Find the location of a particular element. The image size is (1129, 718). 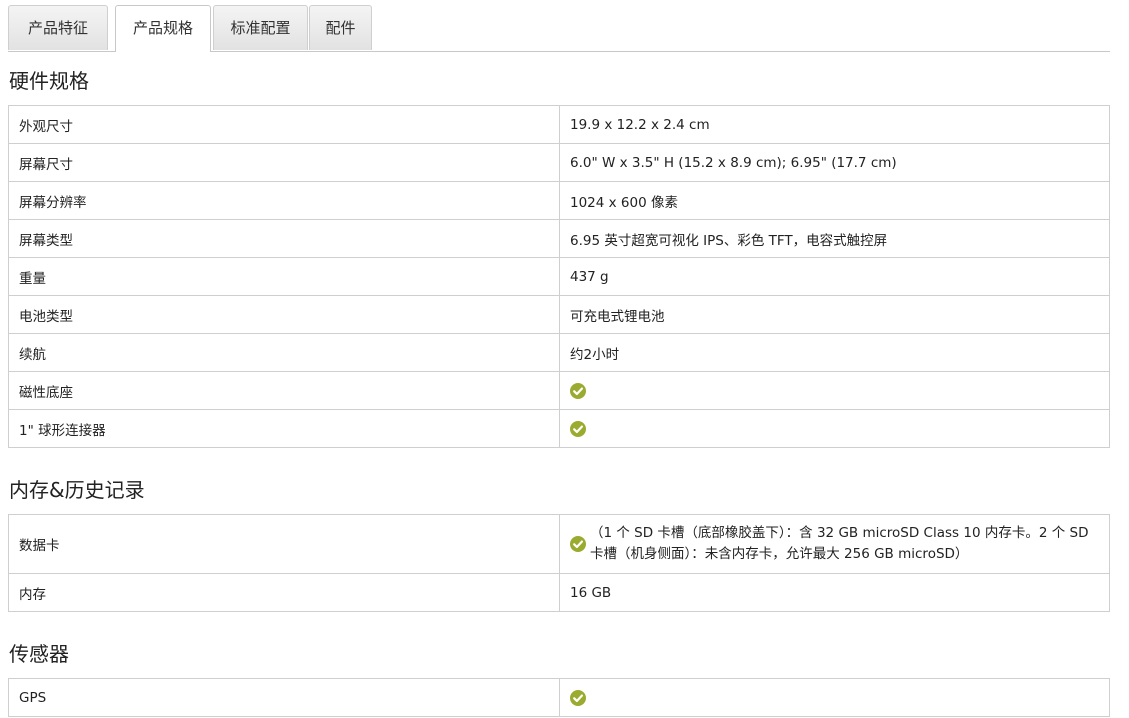

tab-bar: 产品特征 产品规格 标准配置 配件 is located at coordinates (559, 26).